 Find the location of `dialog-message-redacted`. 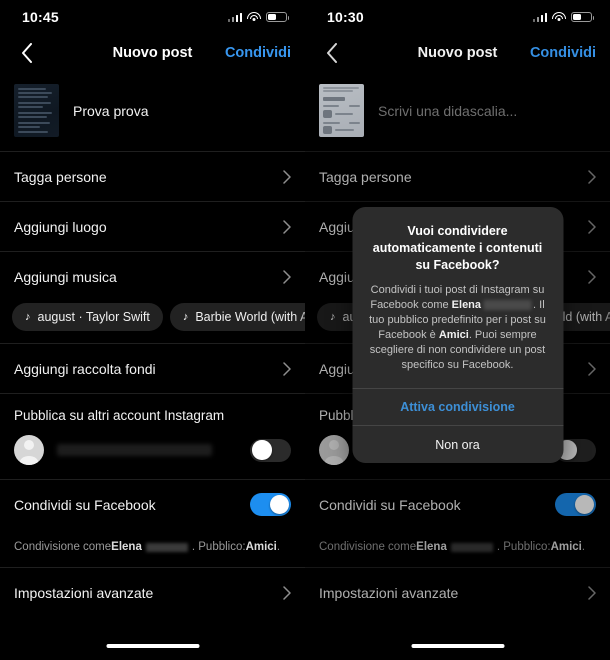

dialog-message-redacted is located at coordinates (507, 304).